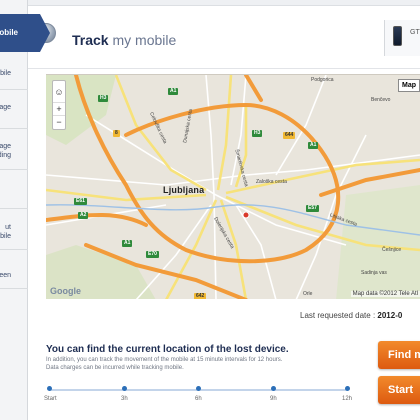 This screenshot has width=420, height=420. Describe the element at coordinates (5, 236) in the screenshot. I see `sidebar-item-sublabel: obile` at that location.